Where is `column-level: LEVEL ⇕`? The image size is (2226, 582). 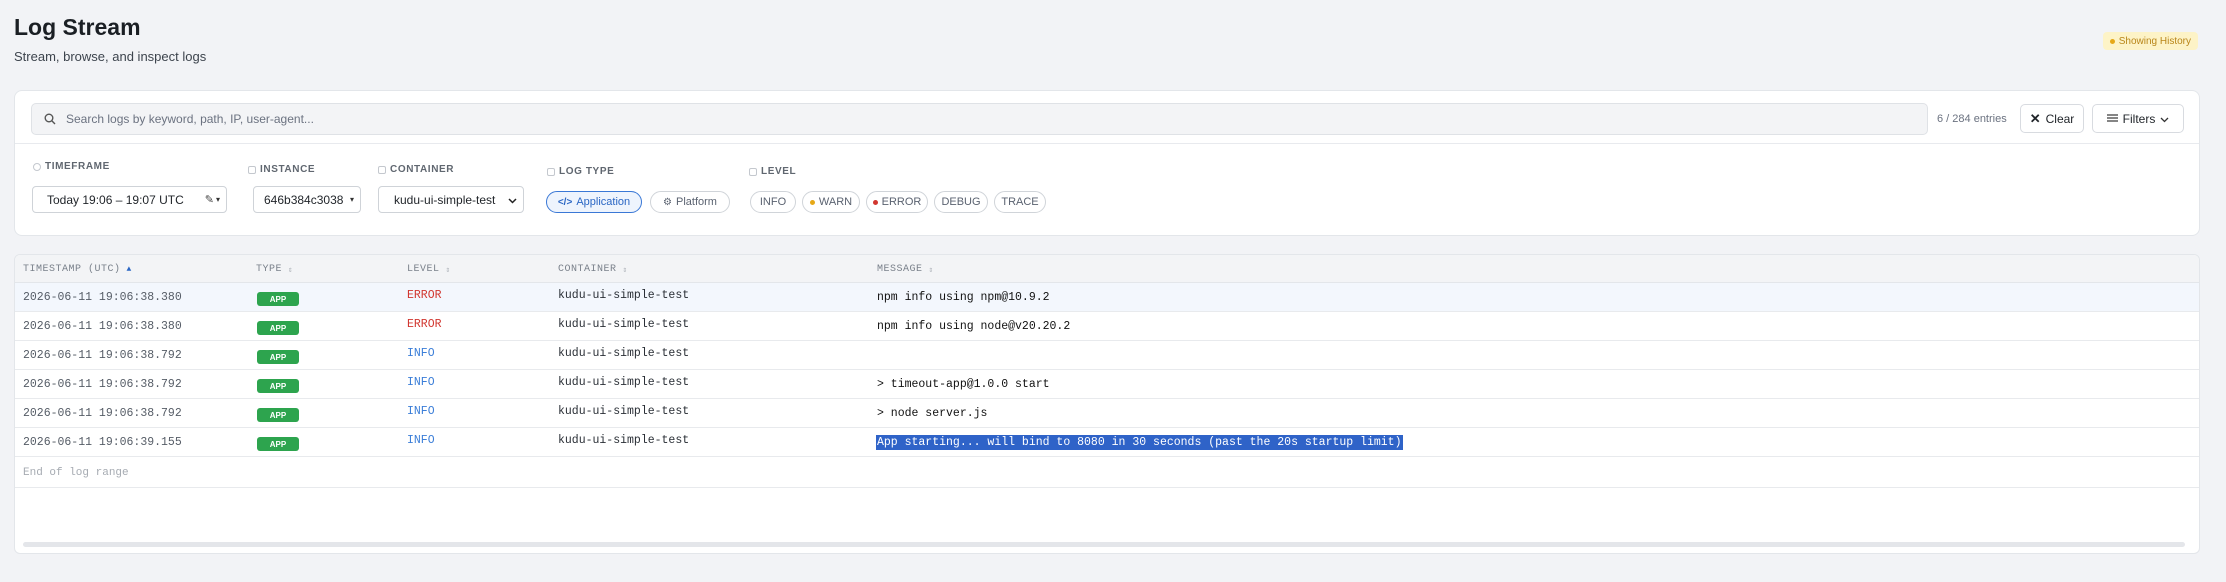
column-level: LEVEL ⇕ is located at coordinates (429, 269).